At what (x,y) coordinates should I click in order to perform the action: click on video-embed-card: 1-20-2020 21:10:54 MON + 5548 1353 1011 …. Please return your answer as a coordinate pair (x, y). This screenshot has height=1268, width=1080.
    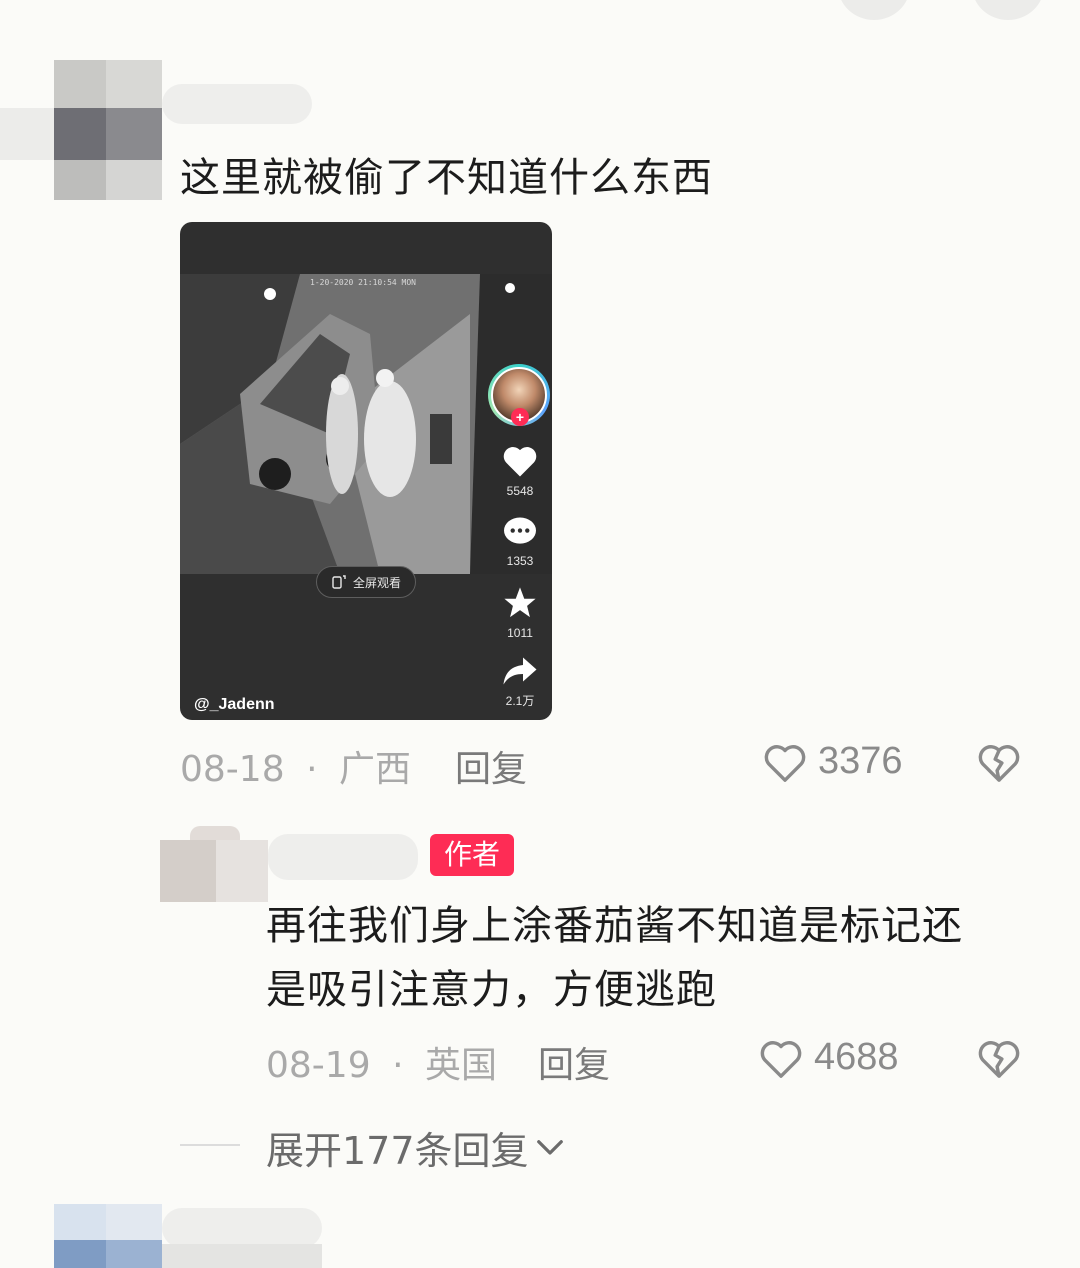
    Looking at the image, I should click on (366, 471).